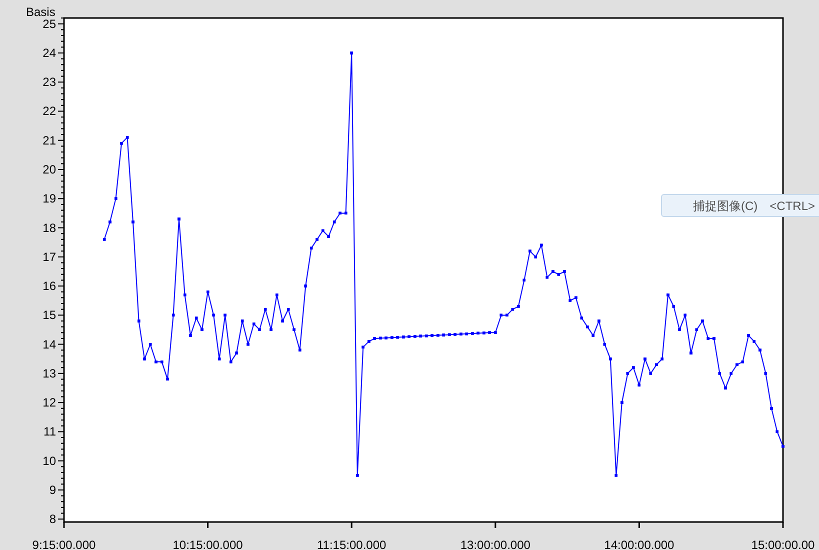  What do you see at coordinates (207, 544) in the screenshot?
I see `x-tick-label: 10:15:00.000` at bounding box center [207, 544].